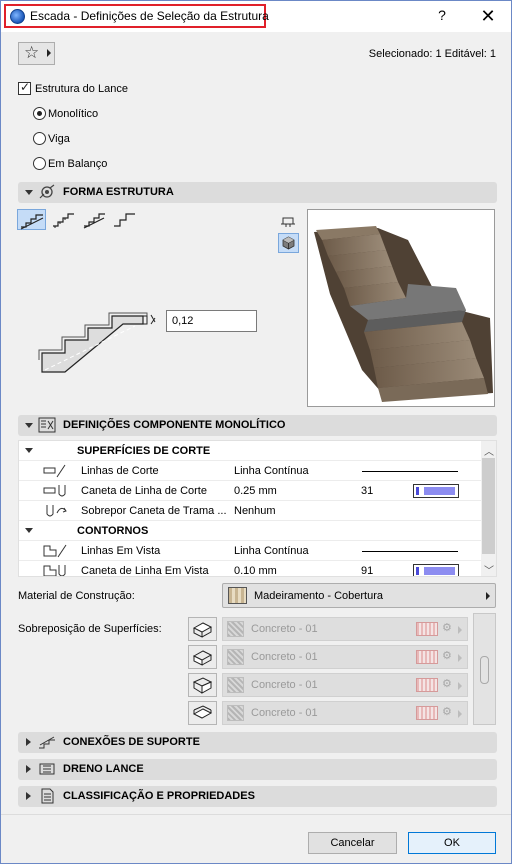  I want to click on radio-monolitico, so click(39, 113).